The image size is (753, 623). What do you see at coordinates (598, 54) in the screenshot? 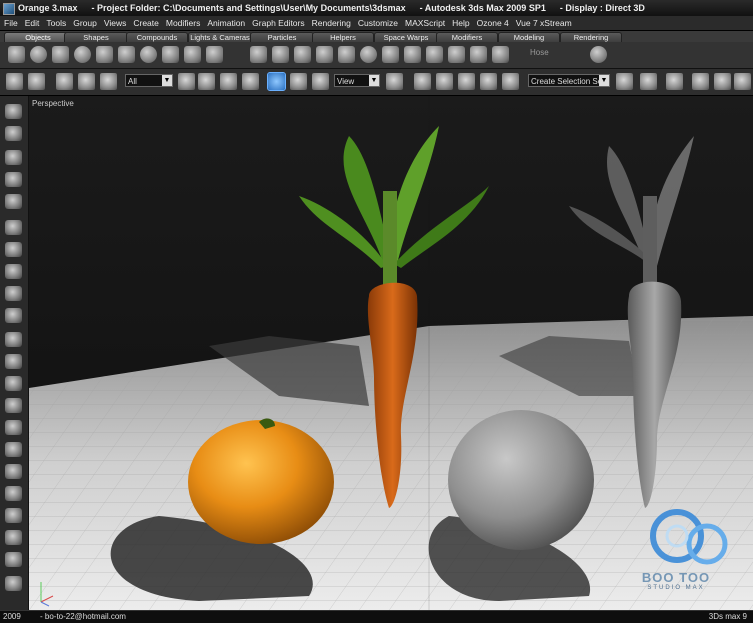
I see `plant-icon` at bounding box center [598, 54].